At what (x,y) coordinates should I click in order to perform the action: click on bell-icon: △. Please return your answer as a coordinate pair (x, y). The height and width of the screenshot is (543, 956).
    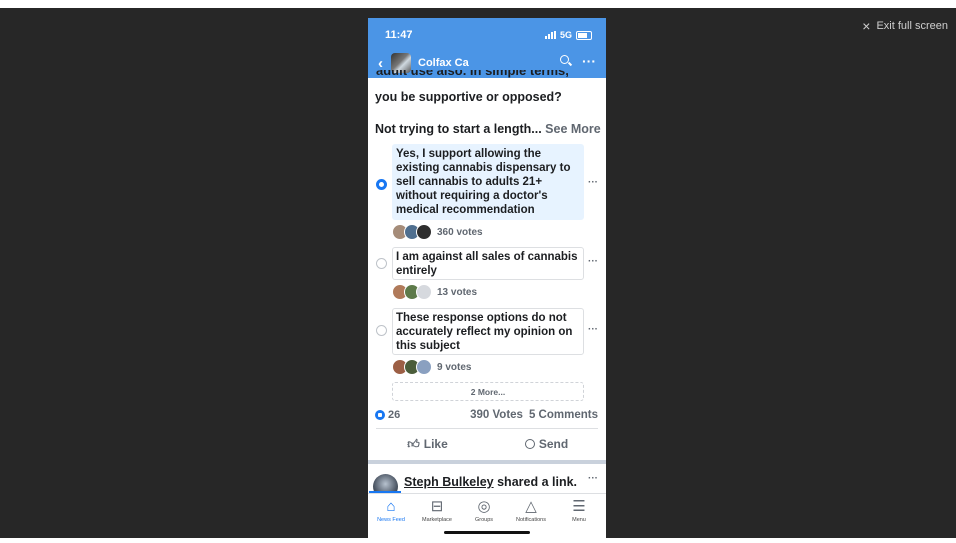
    Looking at the image, I should click on (531, 506).